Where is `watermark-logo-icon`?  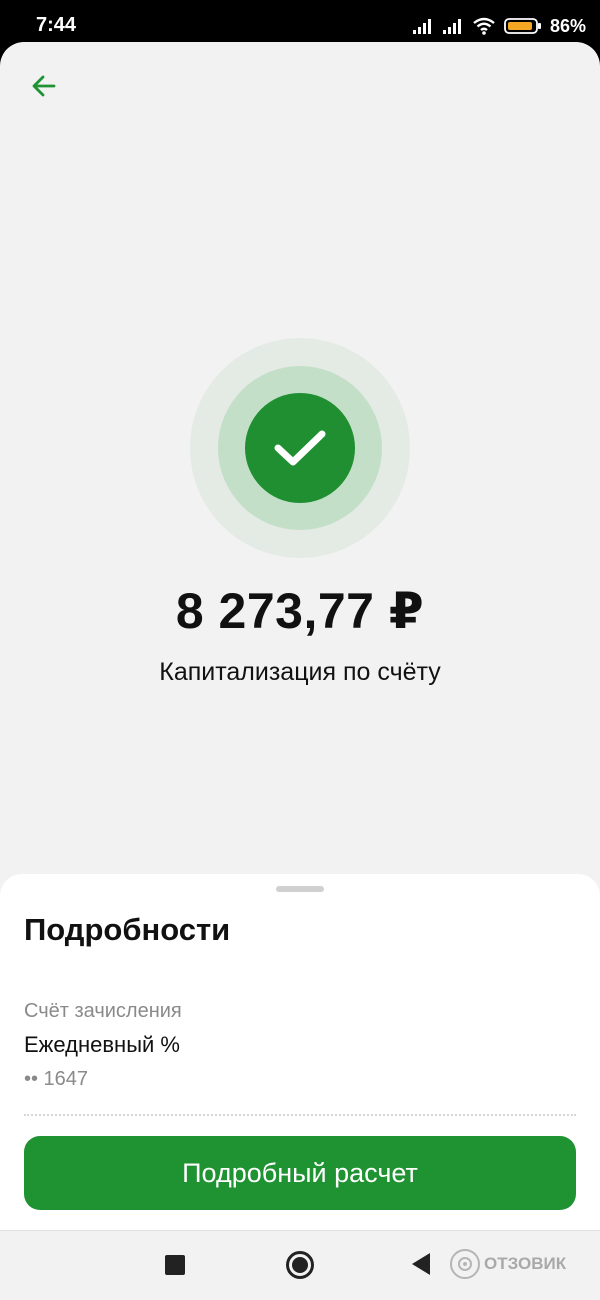 watermark-logo-icon is located at coordinates (465, 1264).